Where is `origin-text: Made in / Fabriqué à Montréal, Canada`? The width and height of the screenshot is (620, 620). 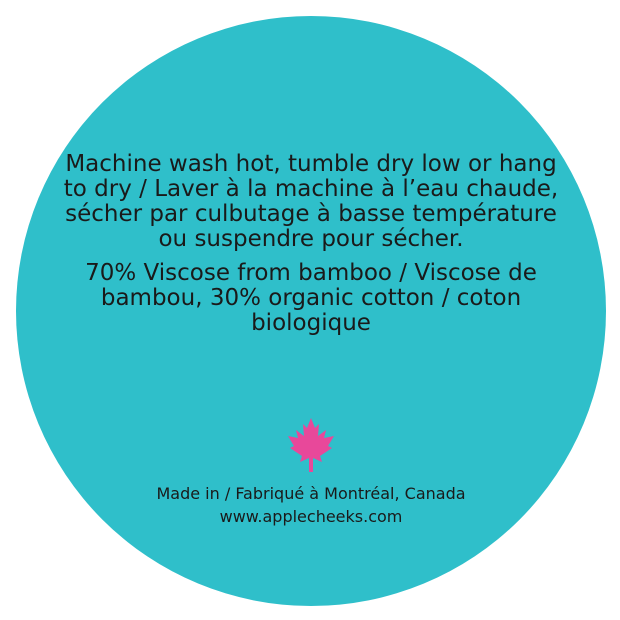 origin-text: Made in / Fabriqué à Montréal, Canada is located at coordinates (311, 493).